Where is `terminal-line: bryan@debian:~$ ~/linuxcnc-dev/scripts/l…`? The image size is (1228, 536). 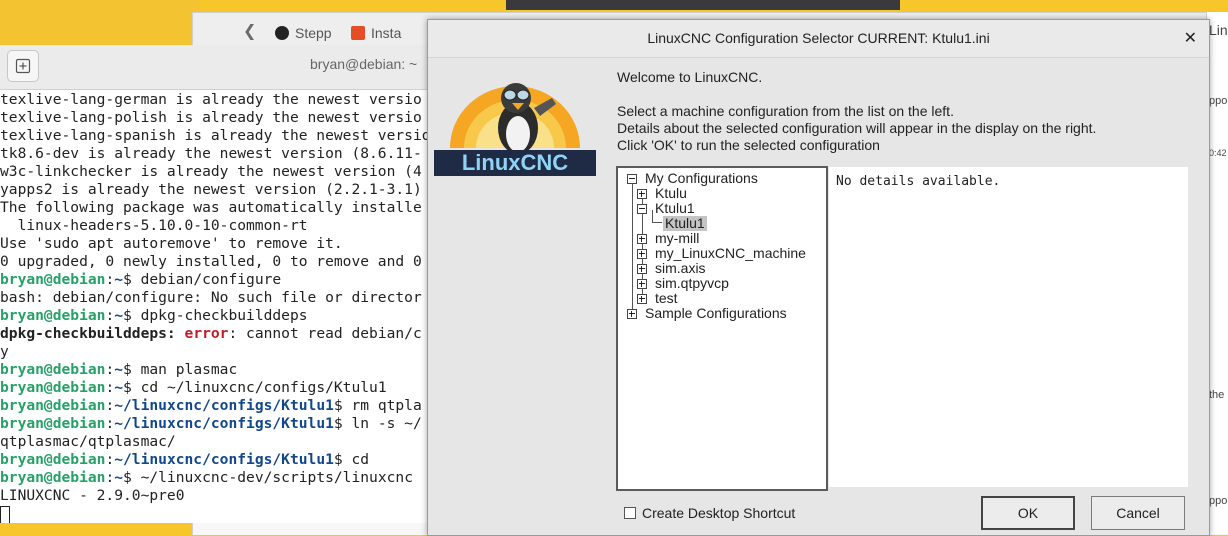
terminal-line: bryan@debian:~$ ~/linuxcnc-dev/scripts/l… is located at coordinates (215, 478).